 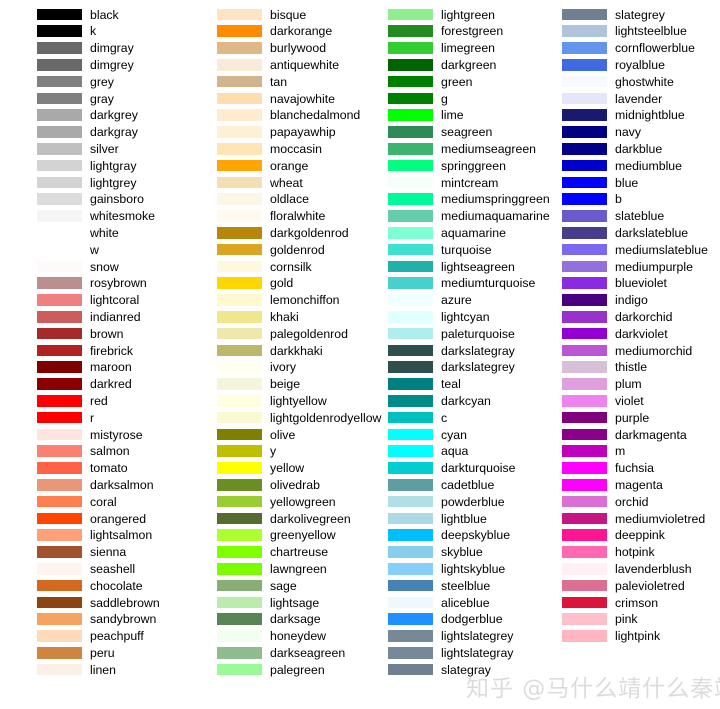 I want to click on color-name-label: darkgrey, so click(x=114, y=115).